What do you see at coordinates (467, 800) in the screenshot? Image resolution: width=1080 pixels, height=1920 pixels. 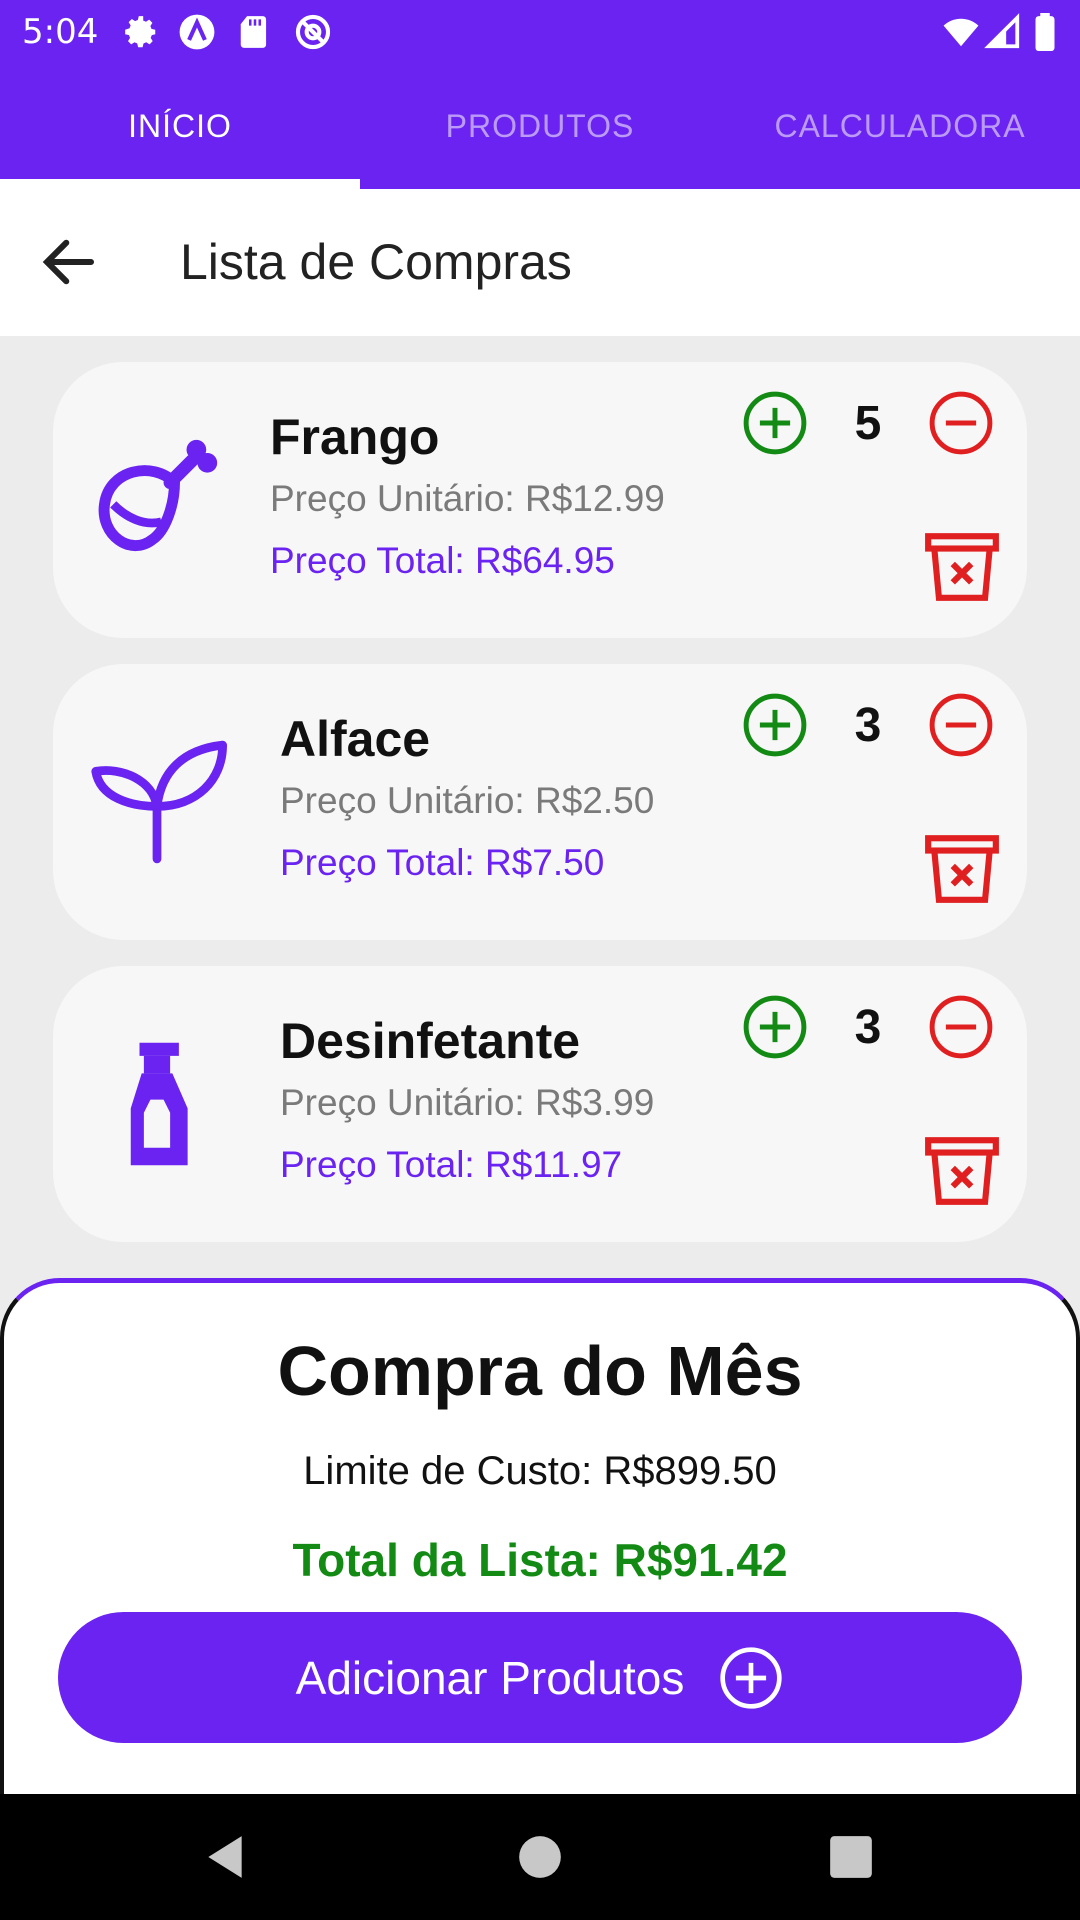 I see `product-unit-price: Preço Unitário: R$2.50` at bounding box center [467, 800].